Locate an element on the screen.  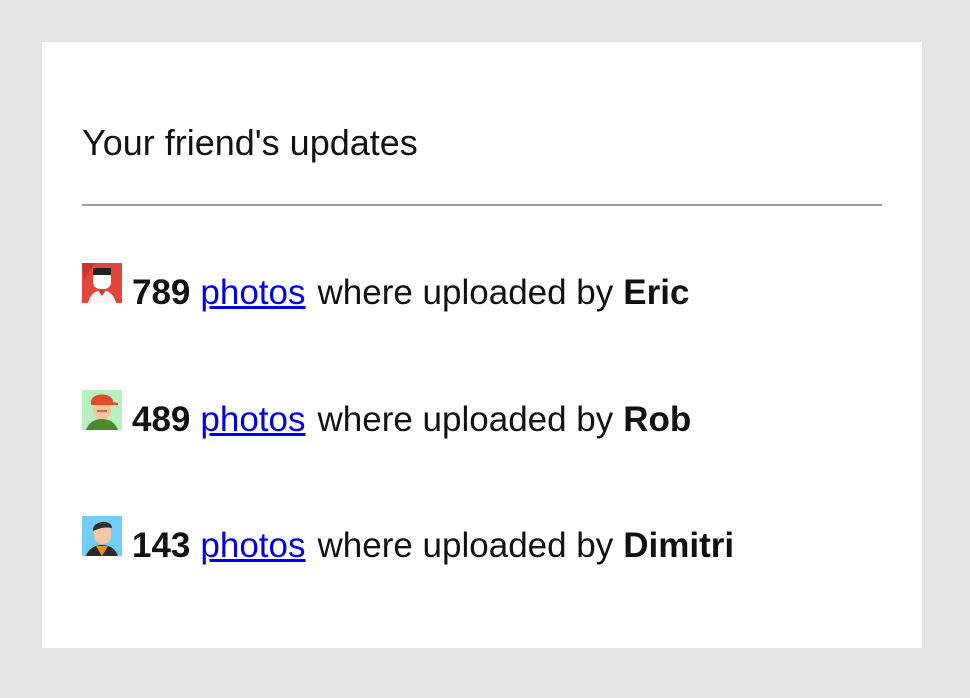
list-item: 143 photos where uploaded by Dimitri is located at coordinates (408, 543).